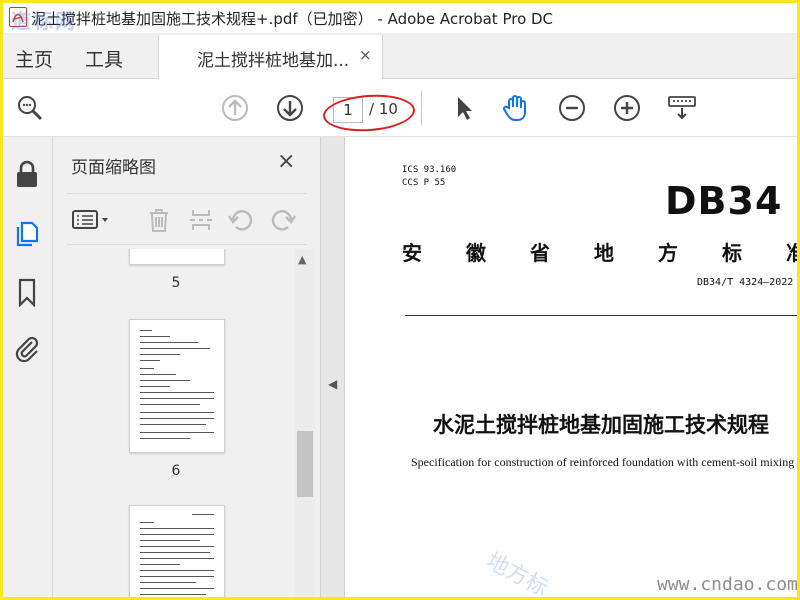 This screenshot has width=800, height=600. Describe the element at coordinates (424, 183) in the screenshot. I see `ccs-code: CCS P 55` at that location.